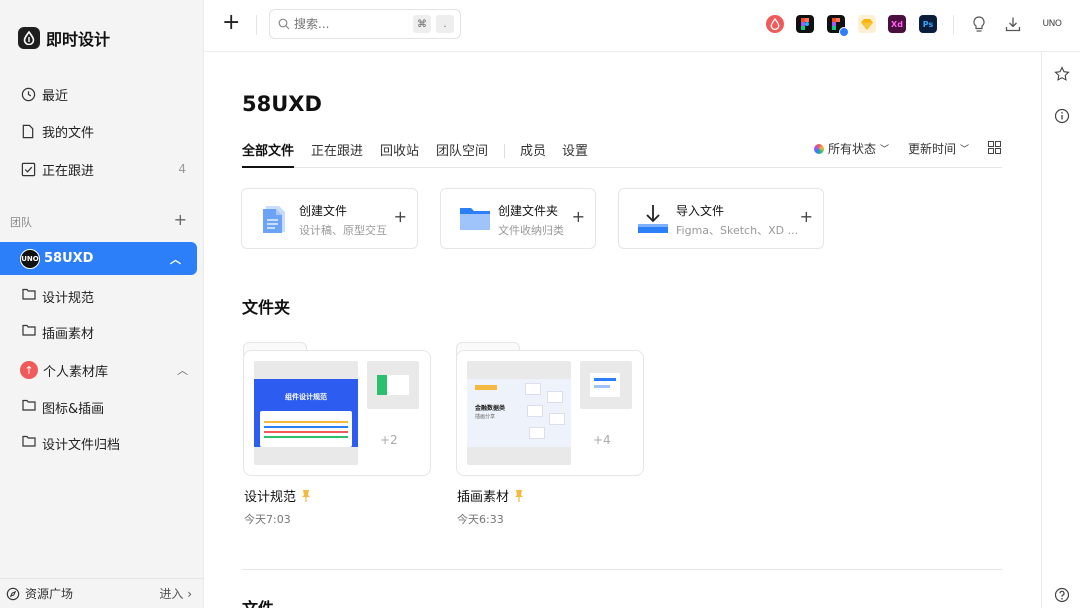 The image size is (1080, 608). Describe the element at coordinates (102, 94) in the screenshot. I see `sidebar-item-recent: 最近` at that location.